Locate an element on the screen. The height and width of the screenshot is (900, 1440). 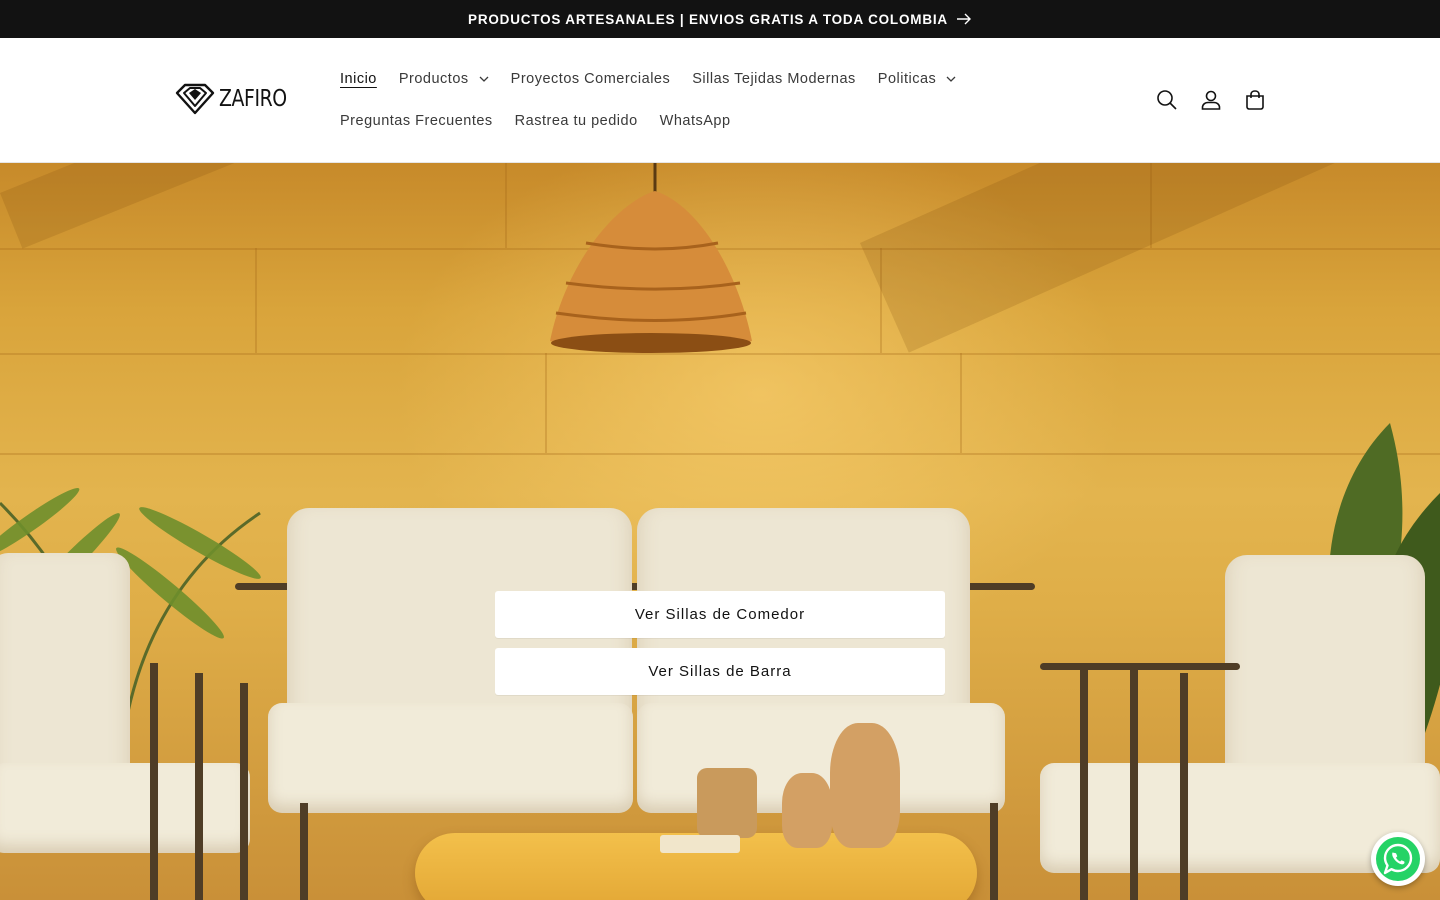
nav-item-sillas-tejidas-modernas: Sillas Tejidas Modernas is located at coordinates (775, 79).